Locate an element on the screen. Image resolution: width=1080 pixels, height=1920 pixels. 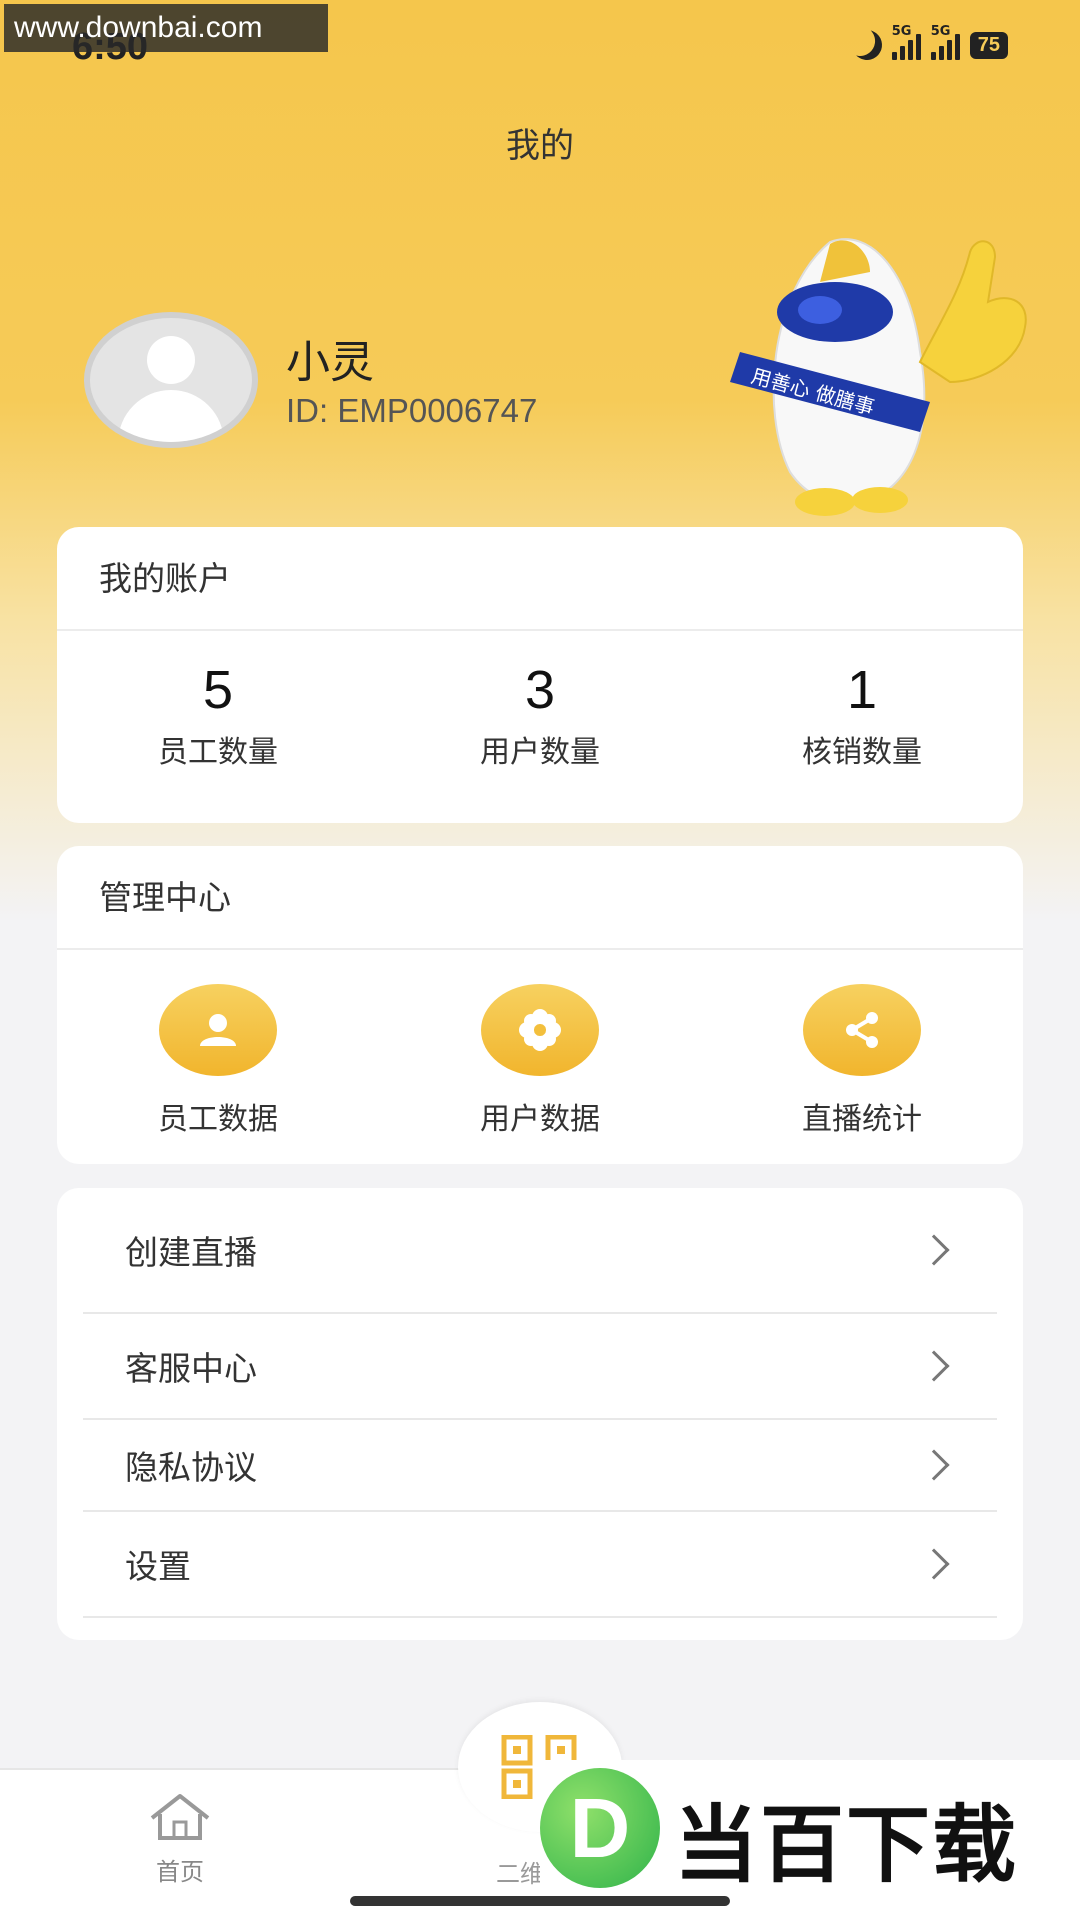
status-icons: 5G 5G 75 is located at coordinates (930, 42).